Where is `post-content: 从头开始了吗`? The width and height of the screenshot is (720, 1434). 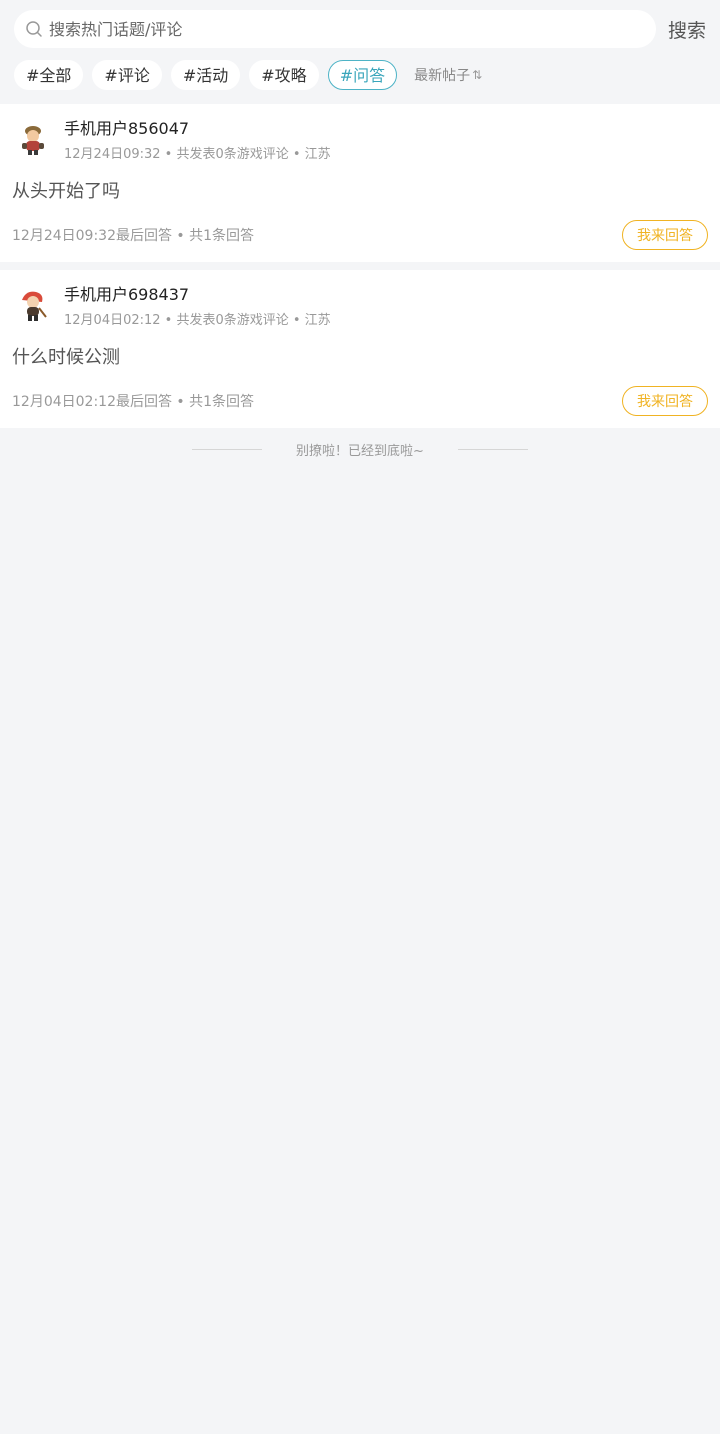 post-content: 从头开始了吗 is located at coordinates (360, 192).